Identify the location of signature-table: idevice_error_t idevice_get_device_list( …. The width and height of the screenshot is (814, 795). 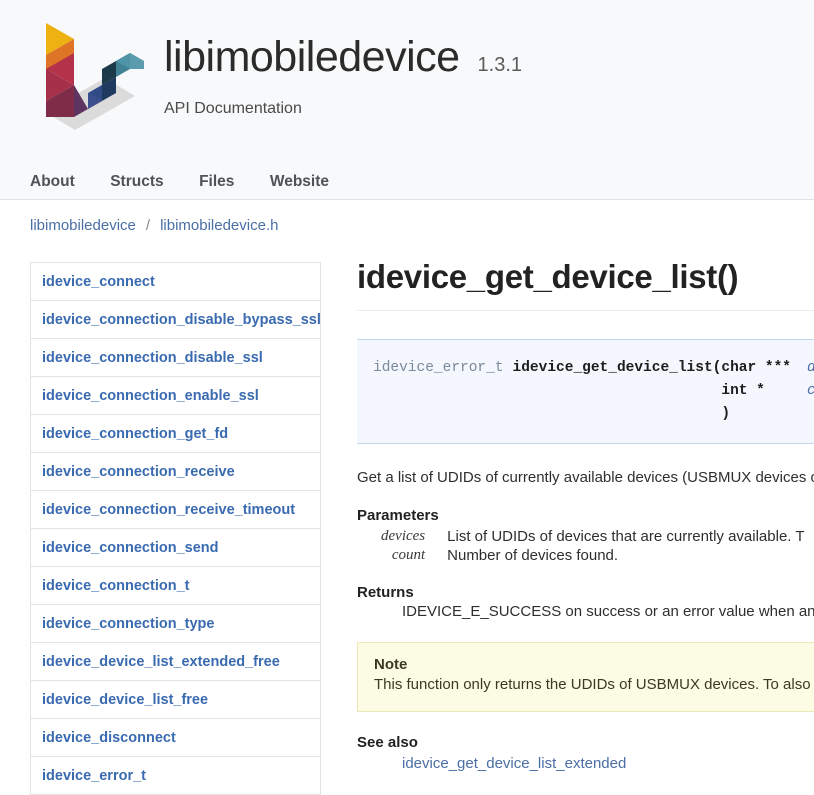
(593, 391).